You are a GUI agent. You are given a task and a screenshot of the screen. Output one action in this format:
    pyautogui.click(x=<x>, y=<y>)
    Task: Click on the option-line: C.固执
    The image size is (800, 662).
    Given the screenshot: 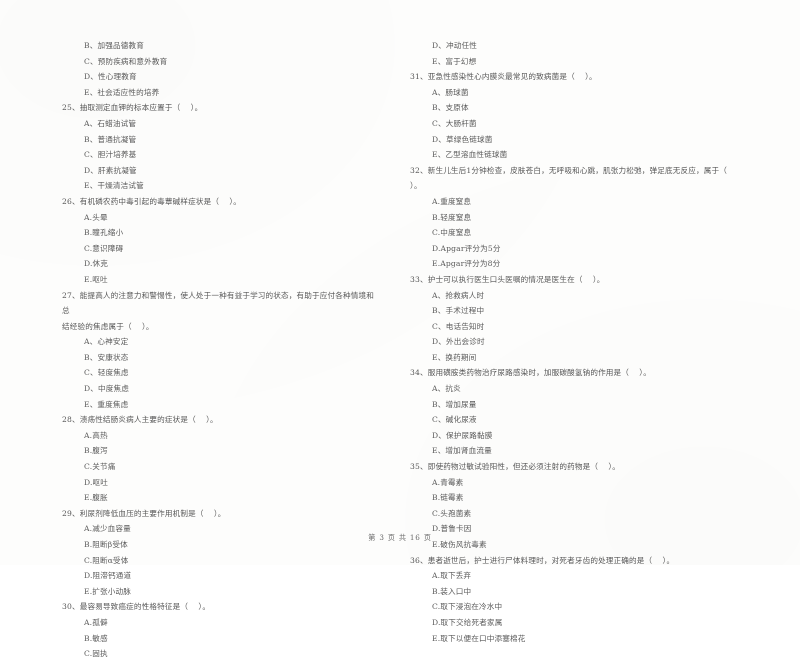 What is the action you would take?
    pyautogui.click(x=96, y=654)
    